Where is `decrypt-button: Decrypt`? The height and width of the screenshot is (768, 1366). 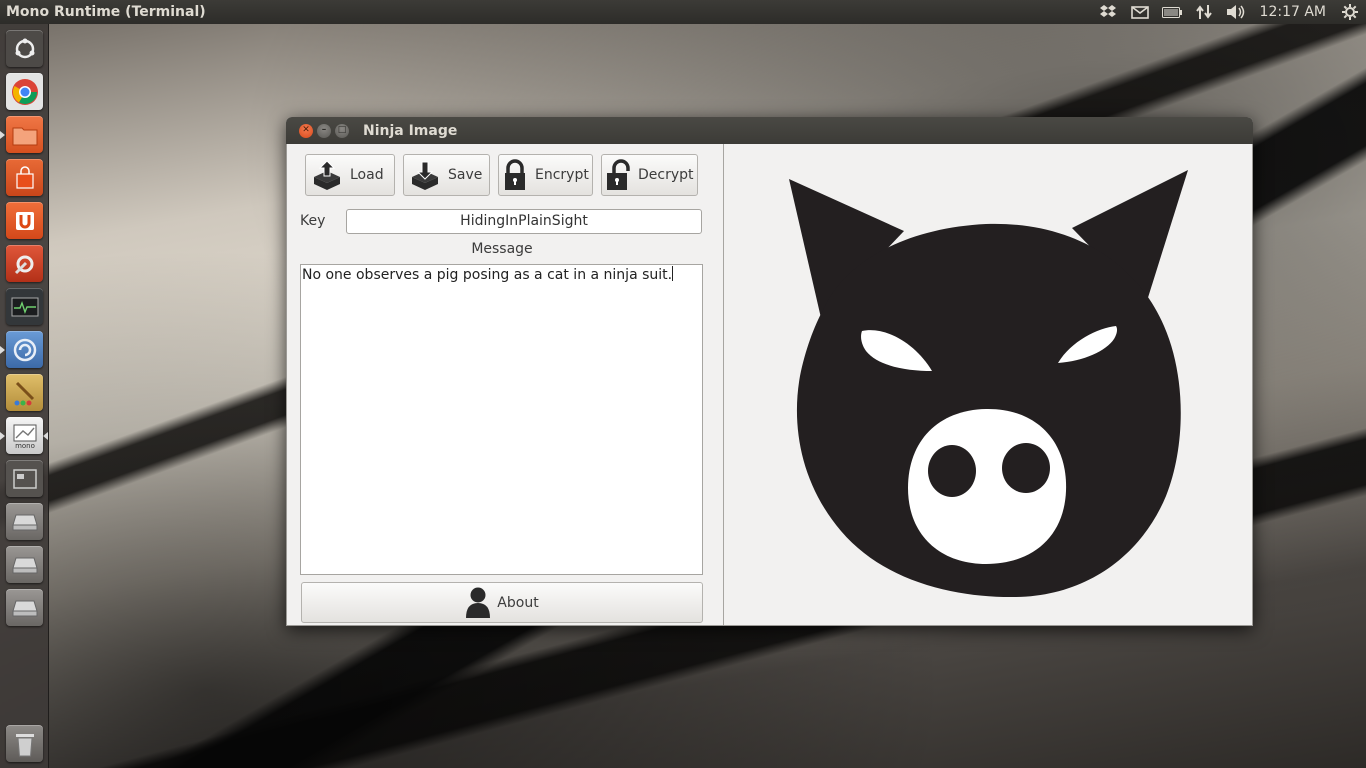
decrypt-button: Decrypt is located at coordinates (649, 175).